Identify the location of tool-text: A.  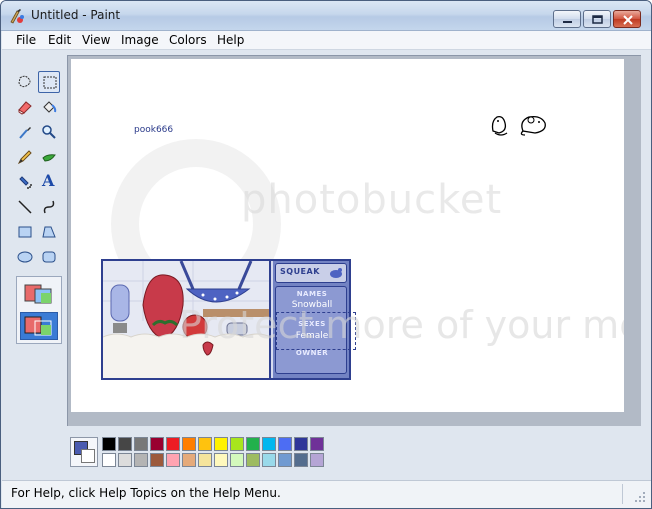
(49, 182).